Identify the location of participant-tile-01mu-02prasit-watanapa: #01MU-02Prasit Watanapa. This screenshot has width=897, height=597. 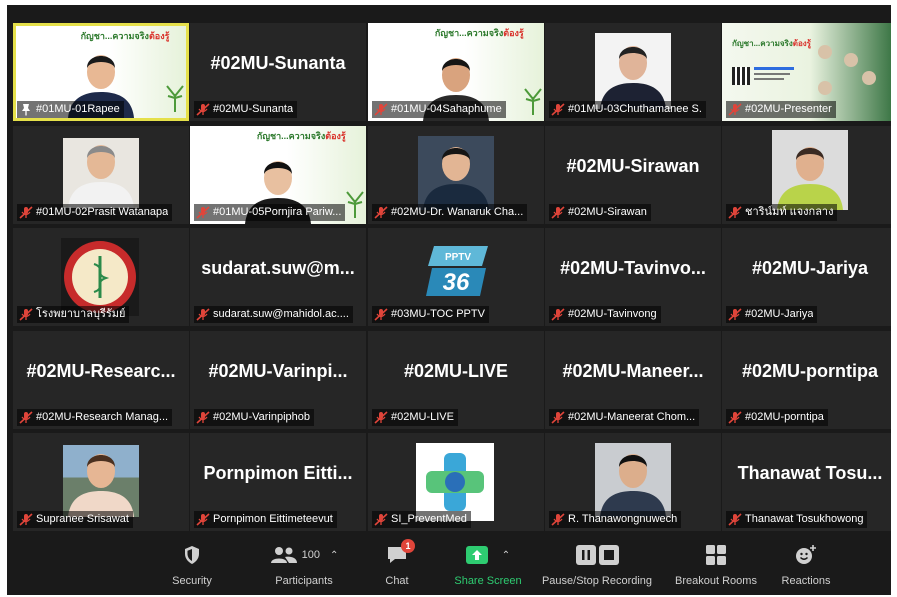
(101, 175).